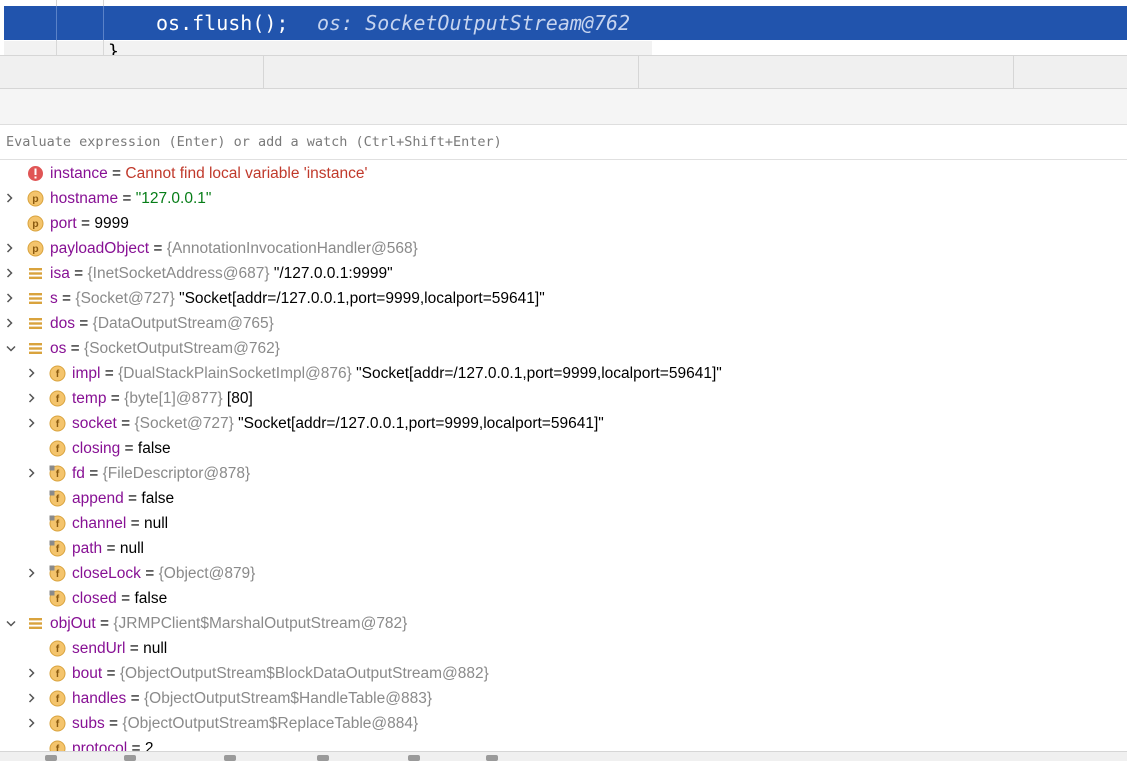 The height and width of the screenshot is (761, 1127). I want to click on variable-text: sendUrl = null, so click(119, 648).